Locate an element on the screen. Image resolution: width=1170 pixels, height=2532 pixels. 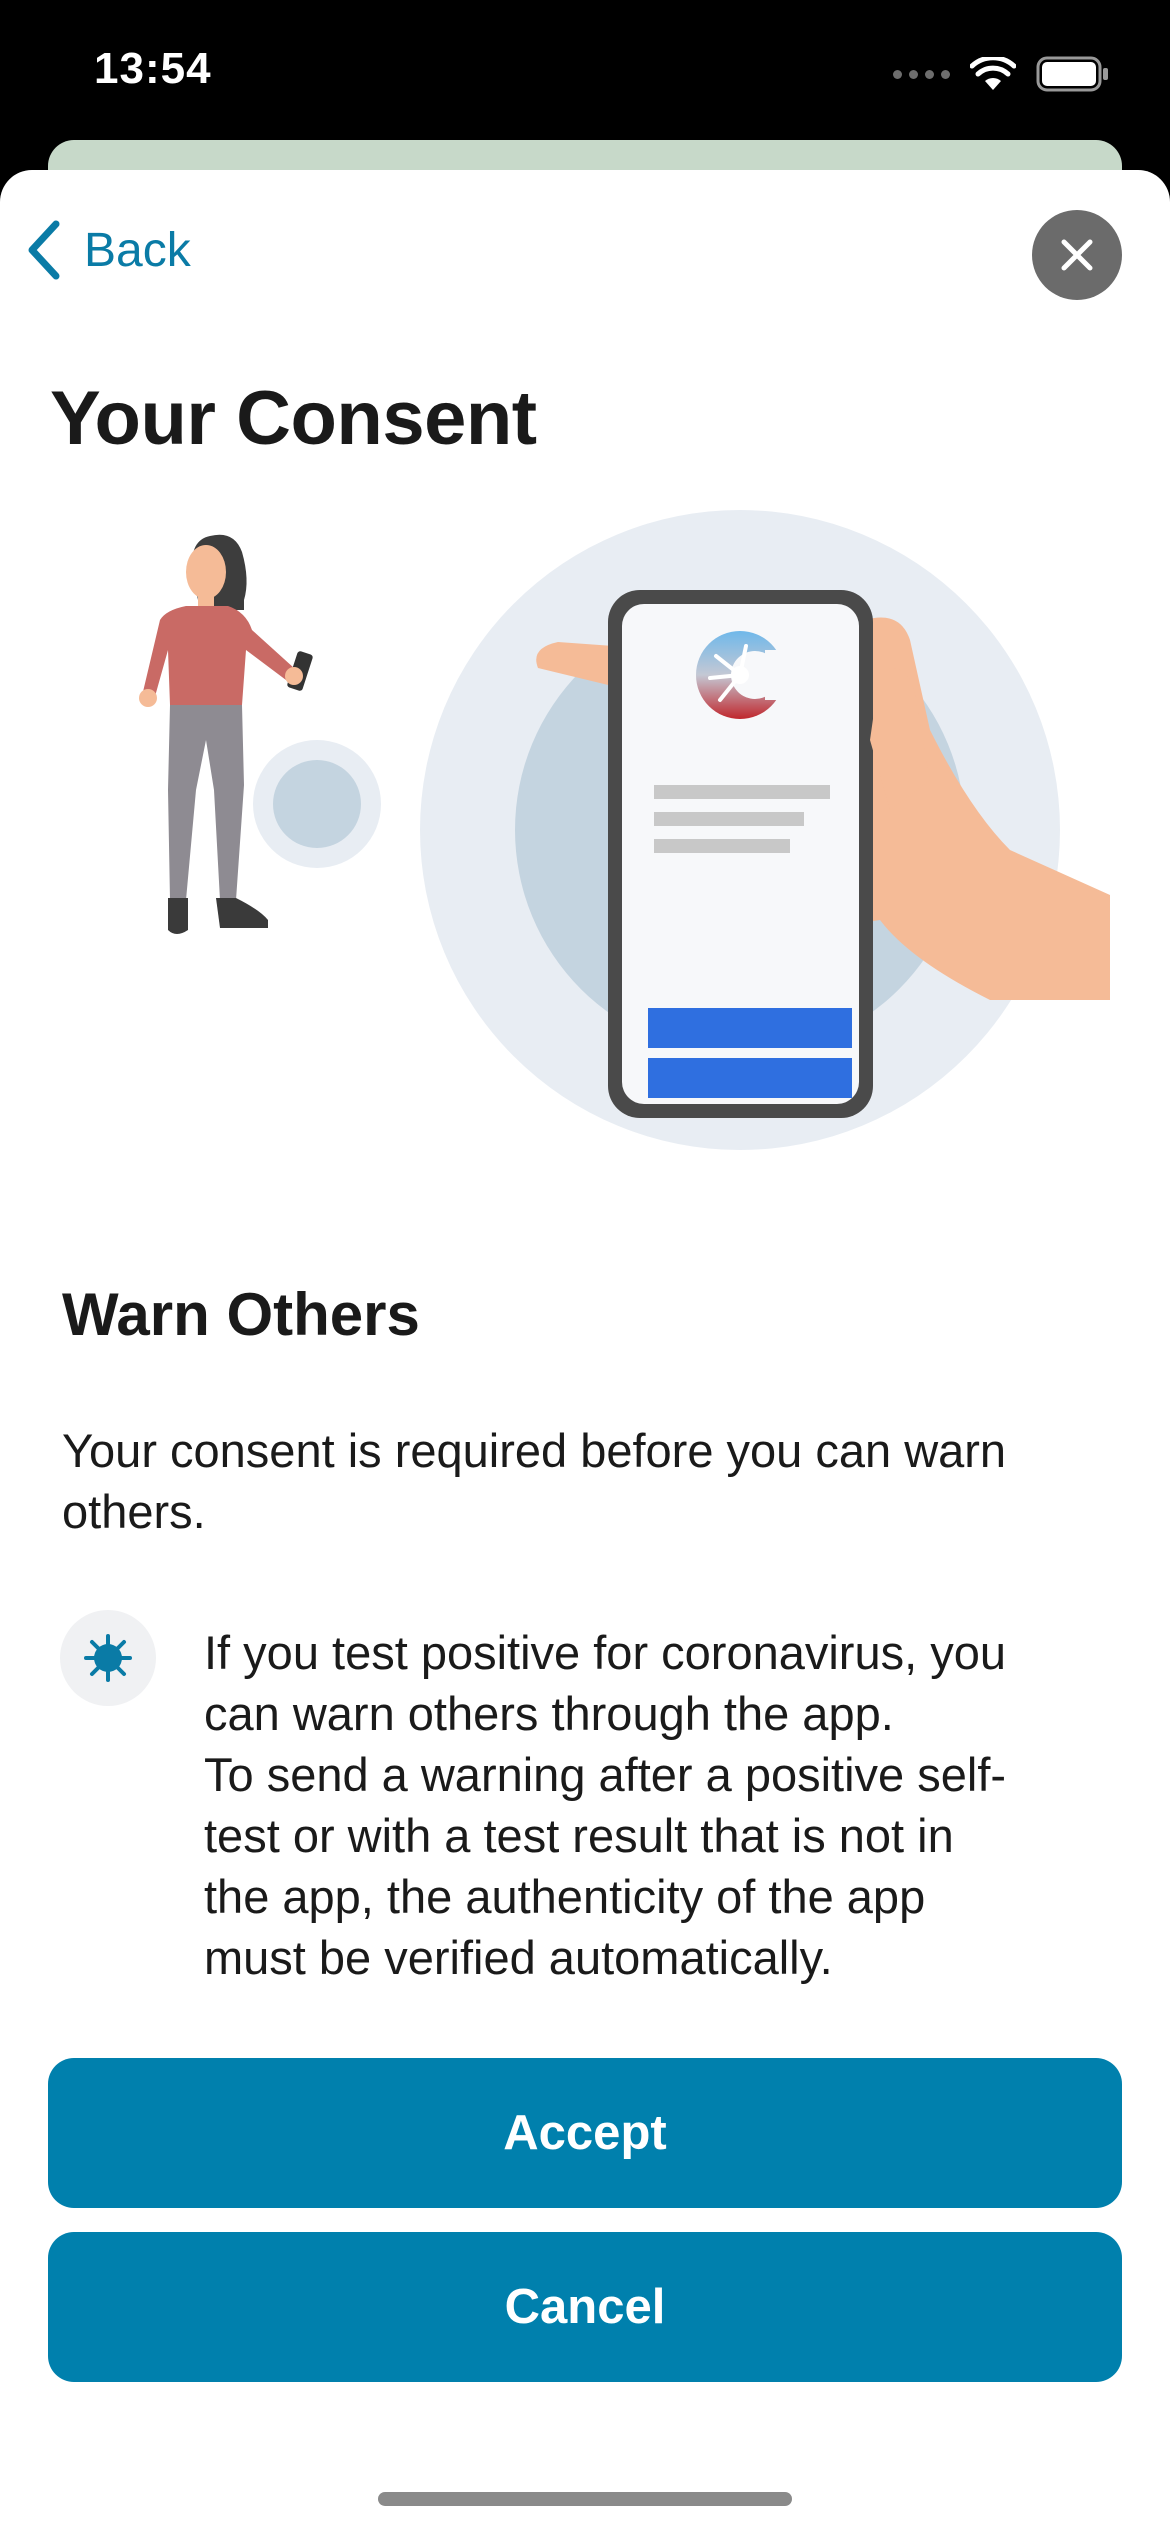
home-indicator is located at coordinates (585, 2499).